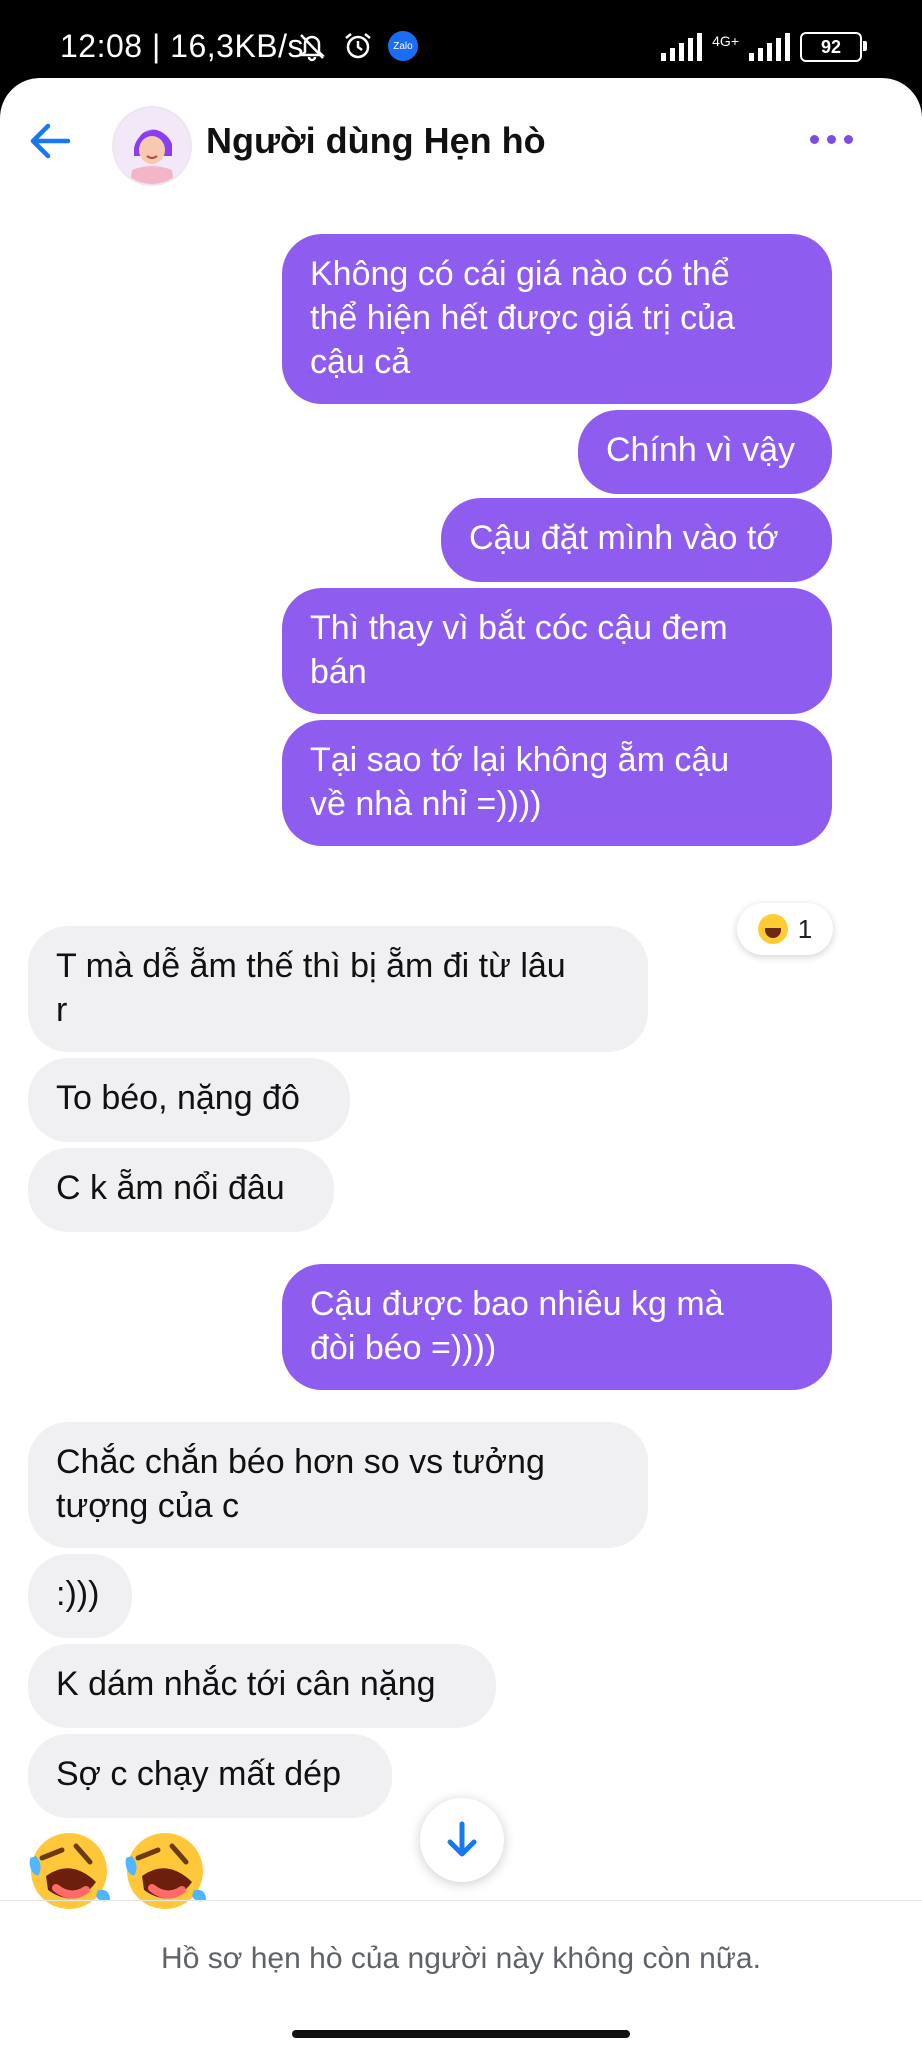 The image size is (922, 2048). I want to click on scroll-to-bottom-button, so click(462, 1840).